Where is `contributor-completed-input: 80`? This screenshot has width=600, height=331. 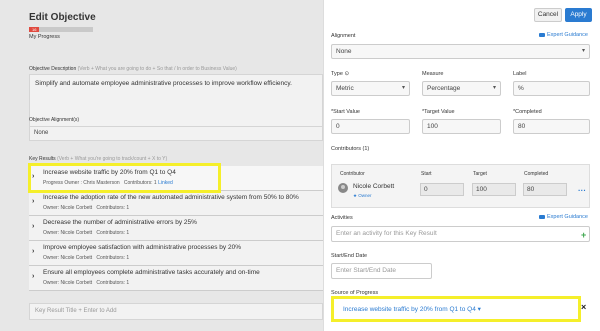 contributor-completed-input: 80 is located at coordinates (545, 189).